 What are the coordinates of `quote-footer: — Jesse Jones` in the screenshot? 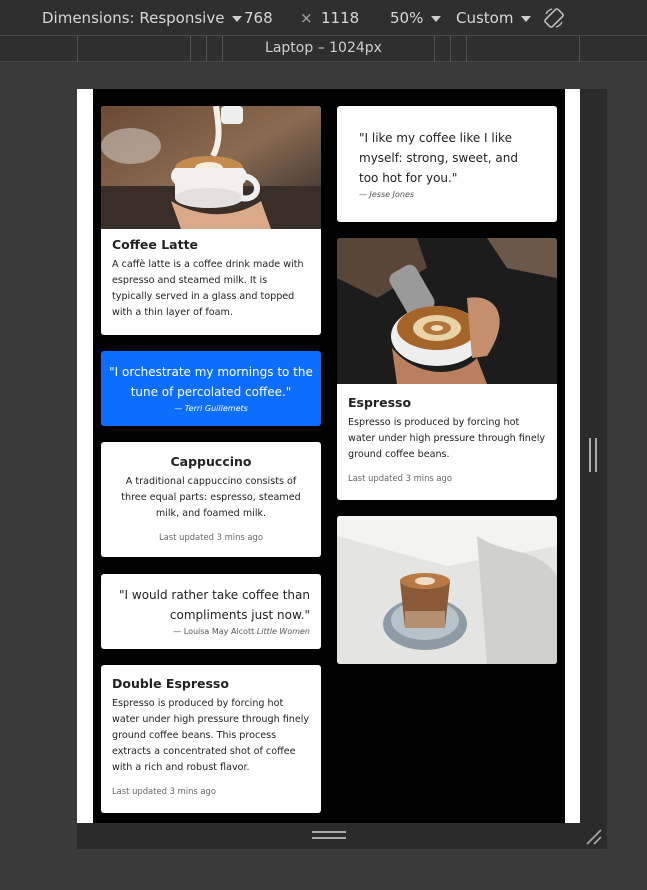 It's located at (447, 194).